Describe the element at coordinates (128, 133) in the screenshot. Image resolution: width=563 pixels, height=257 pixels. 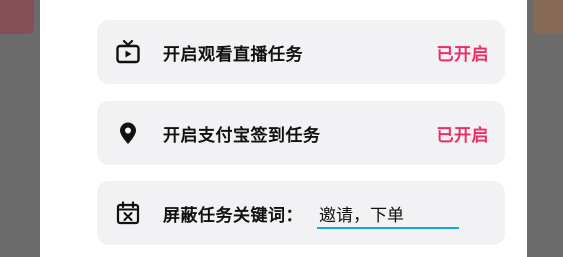
I see `location-pin-icon` at that location.